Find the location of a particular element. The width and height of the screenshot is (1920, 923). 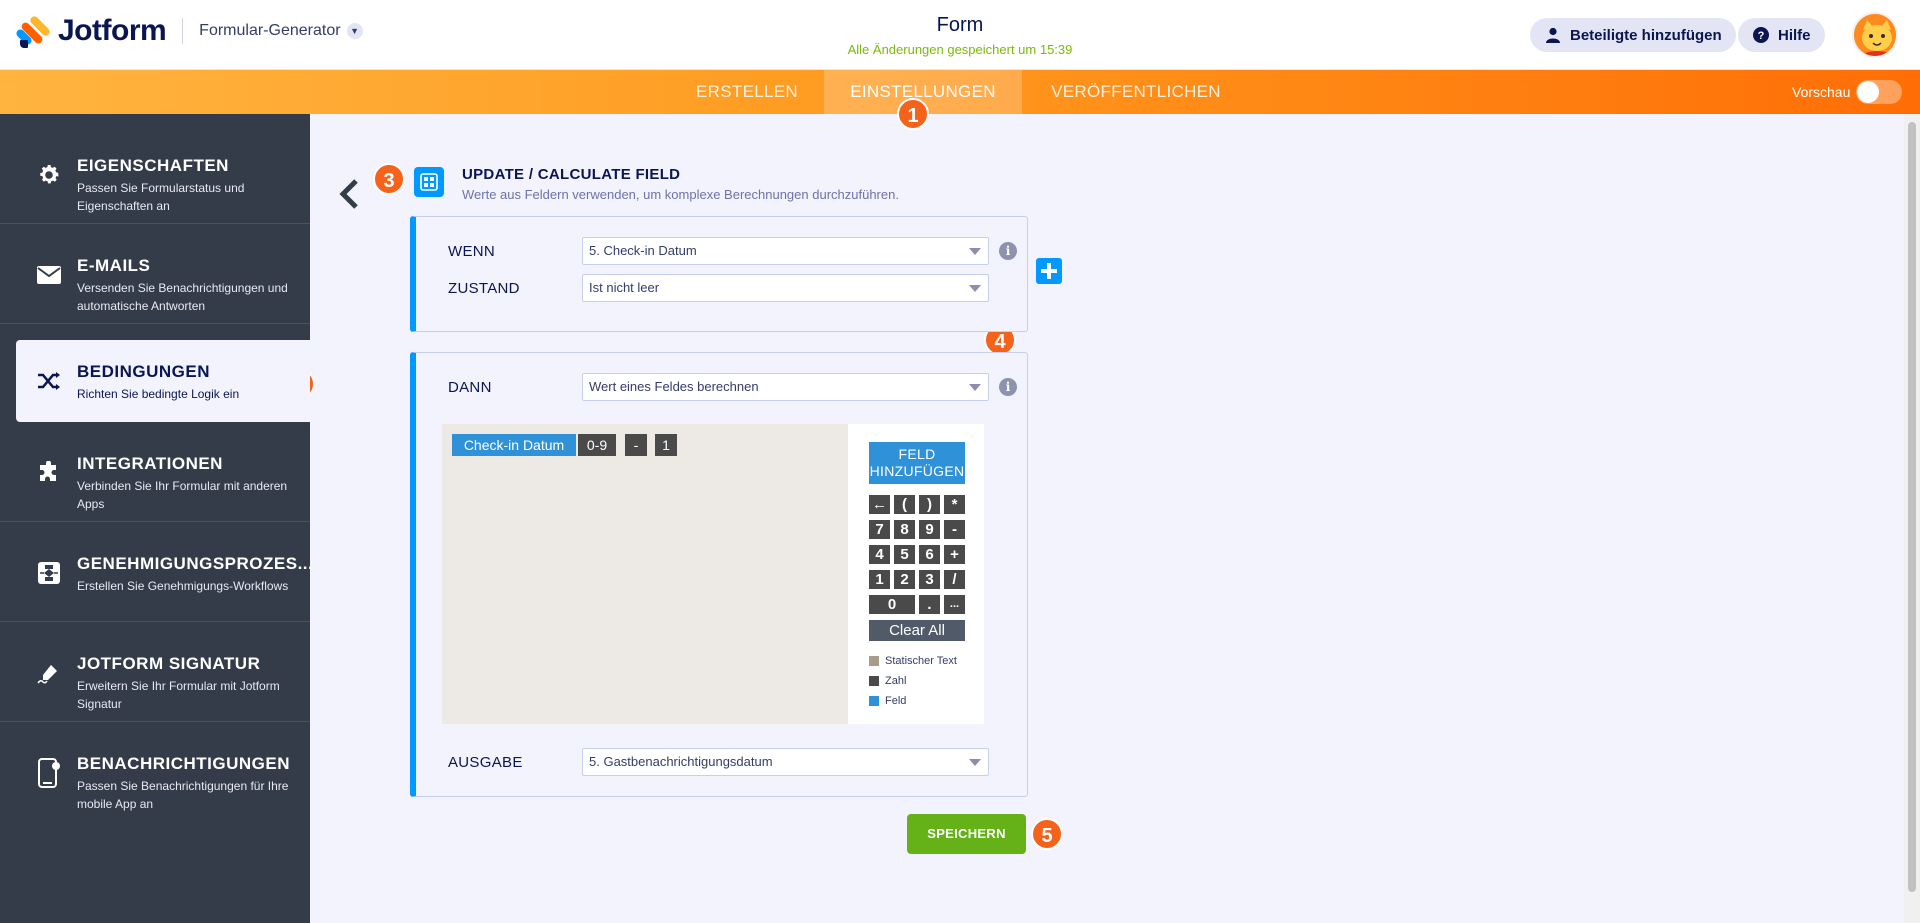

legend-label: Zahl is located at coordinates (896, 681).